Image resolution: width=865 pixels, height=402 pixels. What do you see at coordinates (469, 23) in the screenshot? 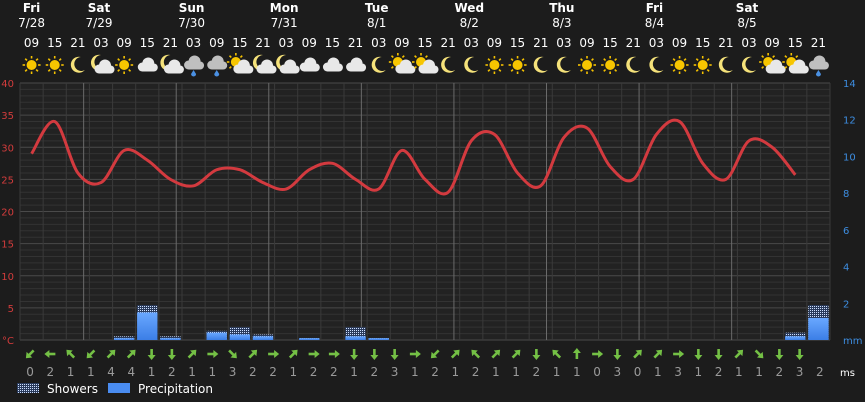
I see `day-date: 8/2` at bounding box center [469, 23].